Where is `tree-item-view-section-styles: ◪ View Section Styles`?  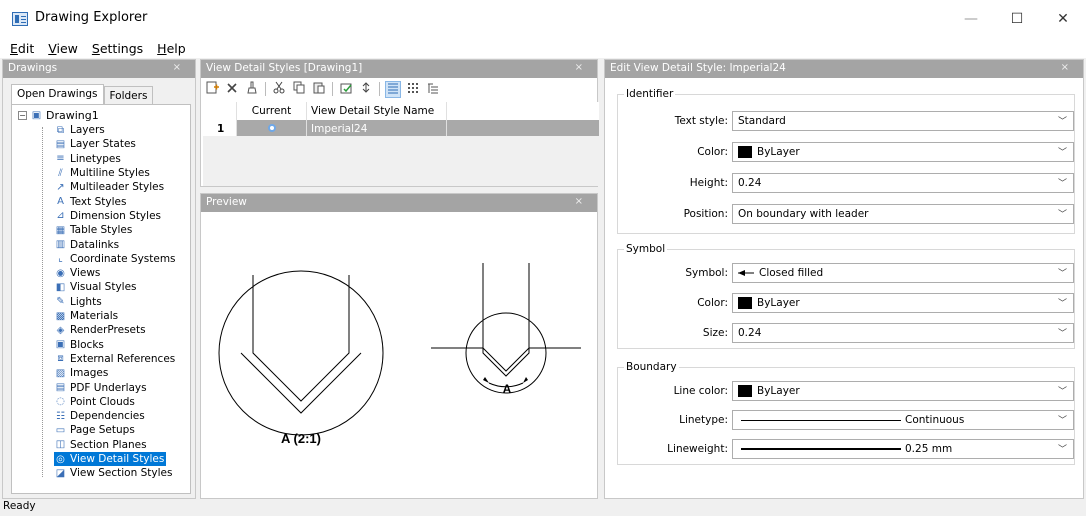 tree-item-view-section-styles: ◪ View Section Styles is located at coordinates (114, 473).